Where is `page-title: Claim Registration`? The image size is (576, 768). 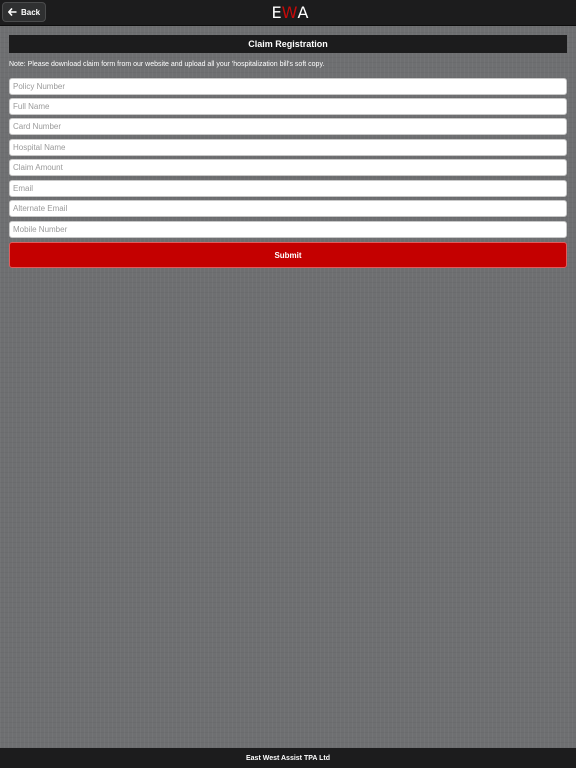 page-title: Claim Registration is located at coordinates (288, 44).